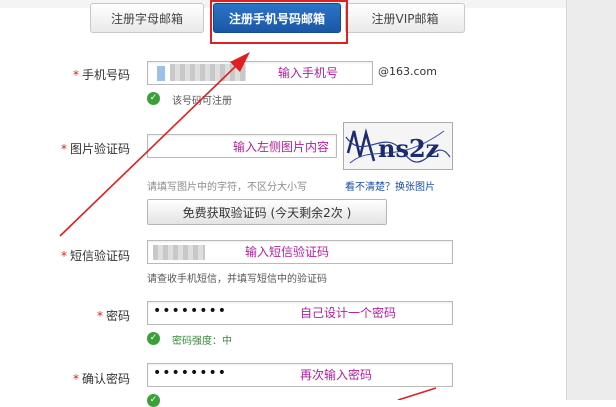 The width and height of the screenshot is (616, 407). What do you see at coordinates (417, 393) in the screenshot?
I see `annotation-arrow-line-bottom` at bounding box center [417, 393].